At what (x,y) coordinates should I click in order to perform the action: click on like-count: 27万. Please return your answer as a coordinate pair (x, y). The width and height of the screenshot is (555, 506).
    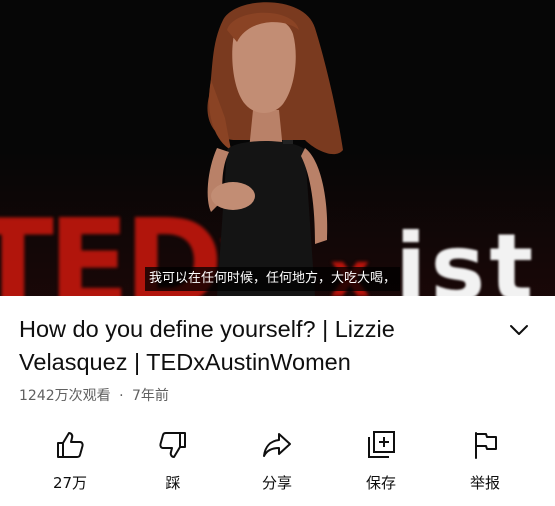
    Looking at the image, I should click on (70, 483).